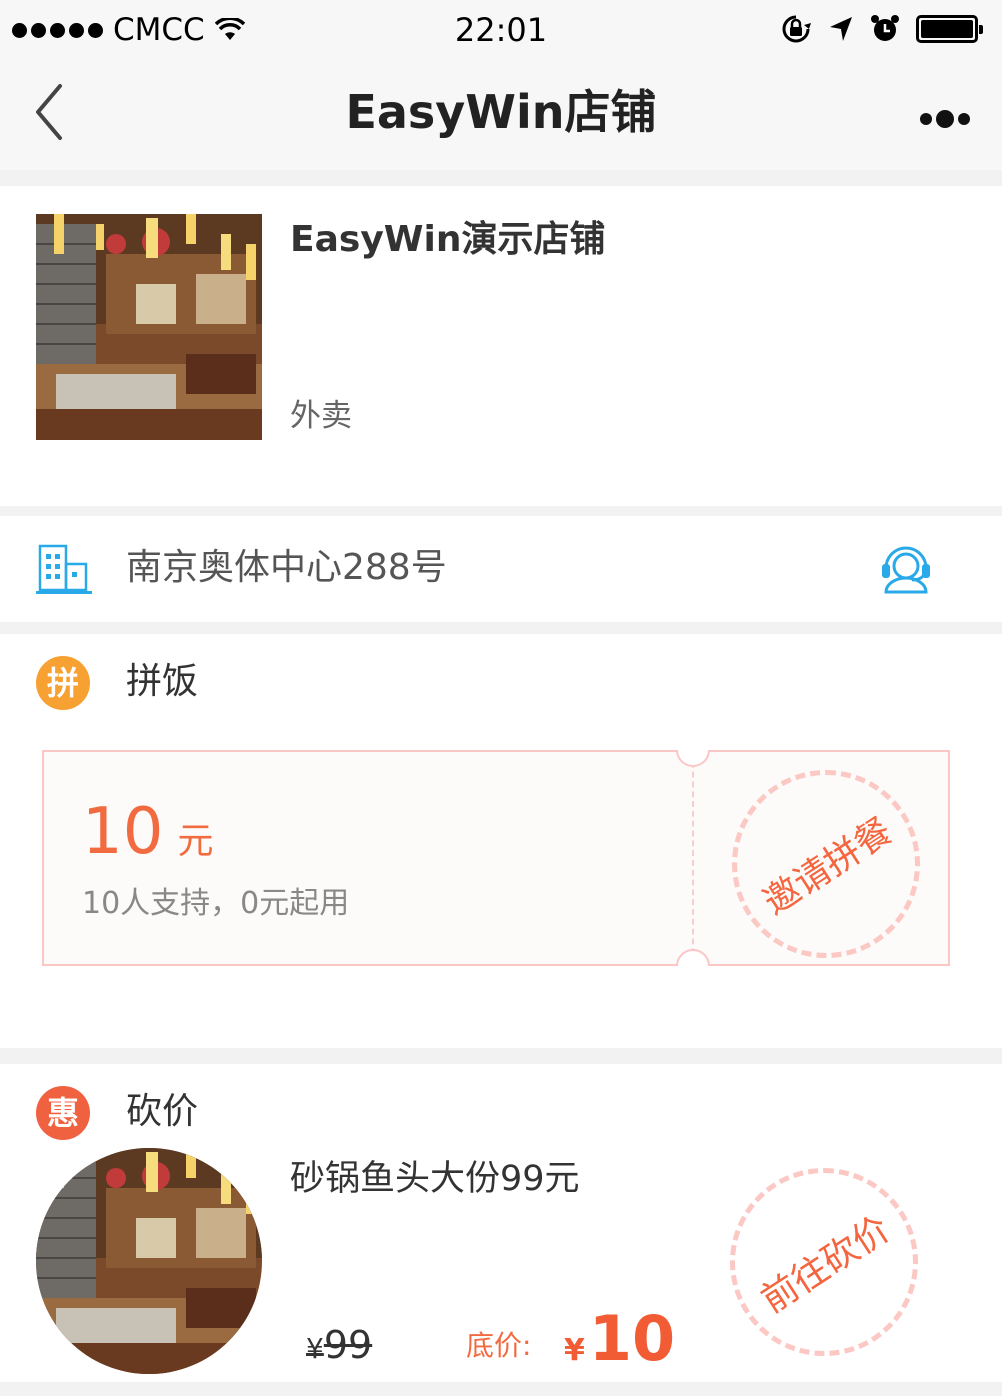  Describe the element at coordinates (435, 1179) in the screenshot. I see `product-name: 砂锅鱼头大份99元` at that location.